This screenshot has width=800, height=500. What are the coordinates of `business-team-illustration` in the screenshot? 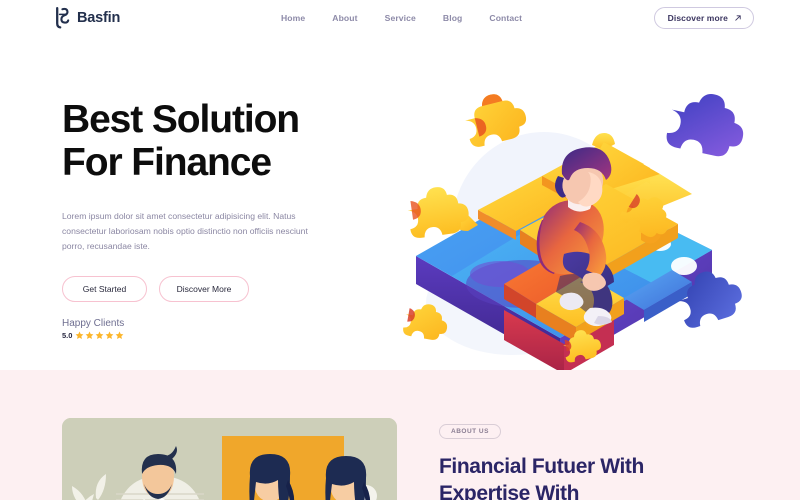 It's located at (229, 459).